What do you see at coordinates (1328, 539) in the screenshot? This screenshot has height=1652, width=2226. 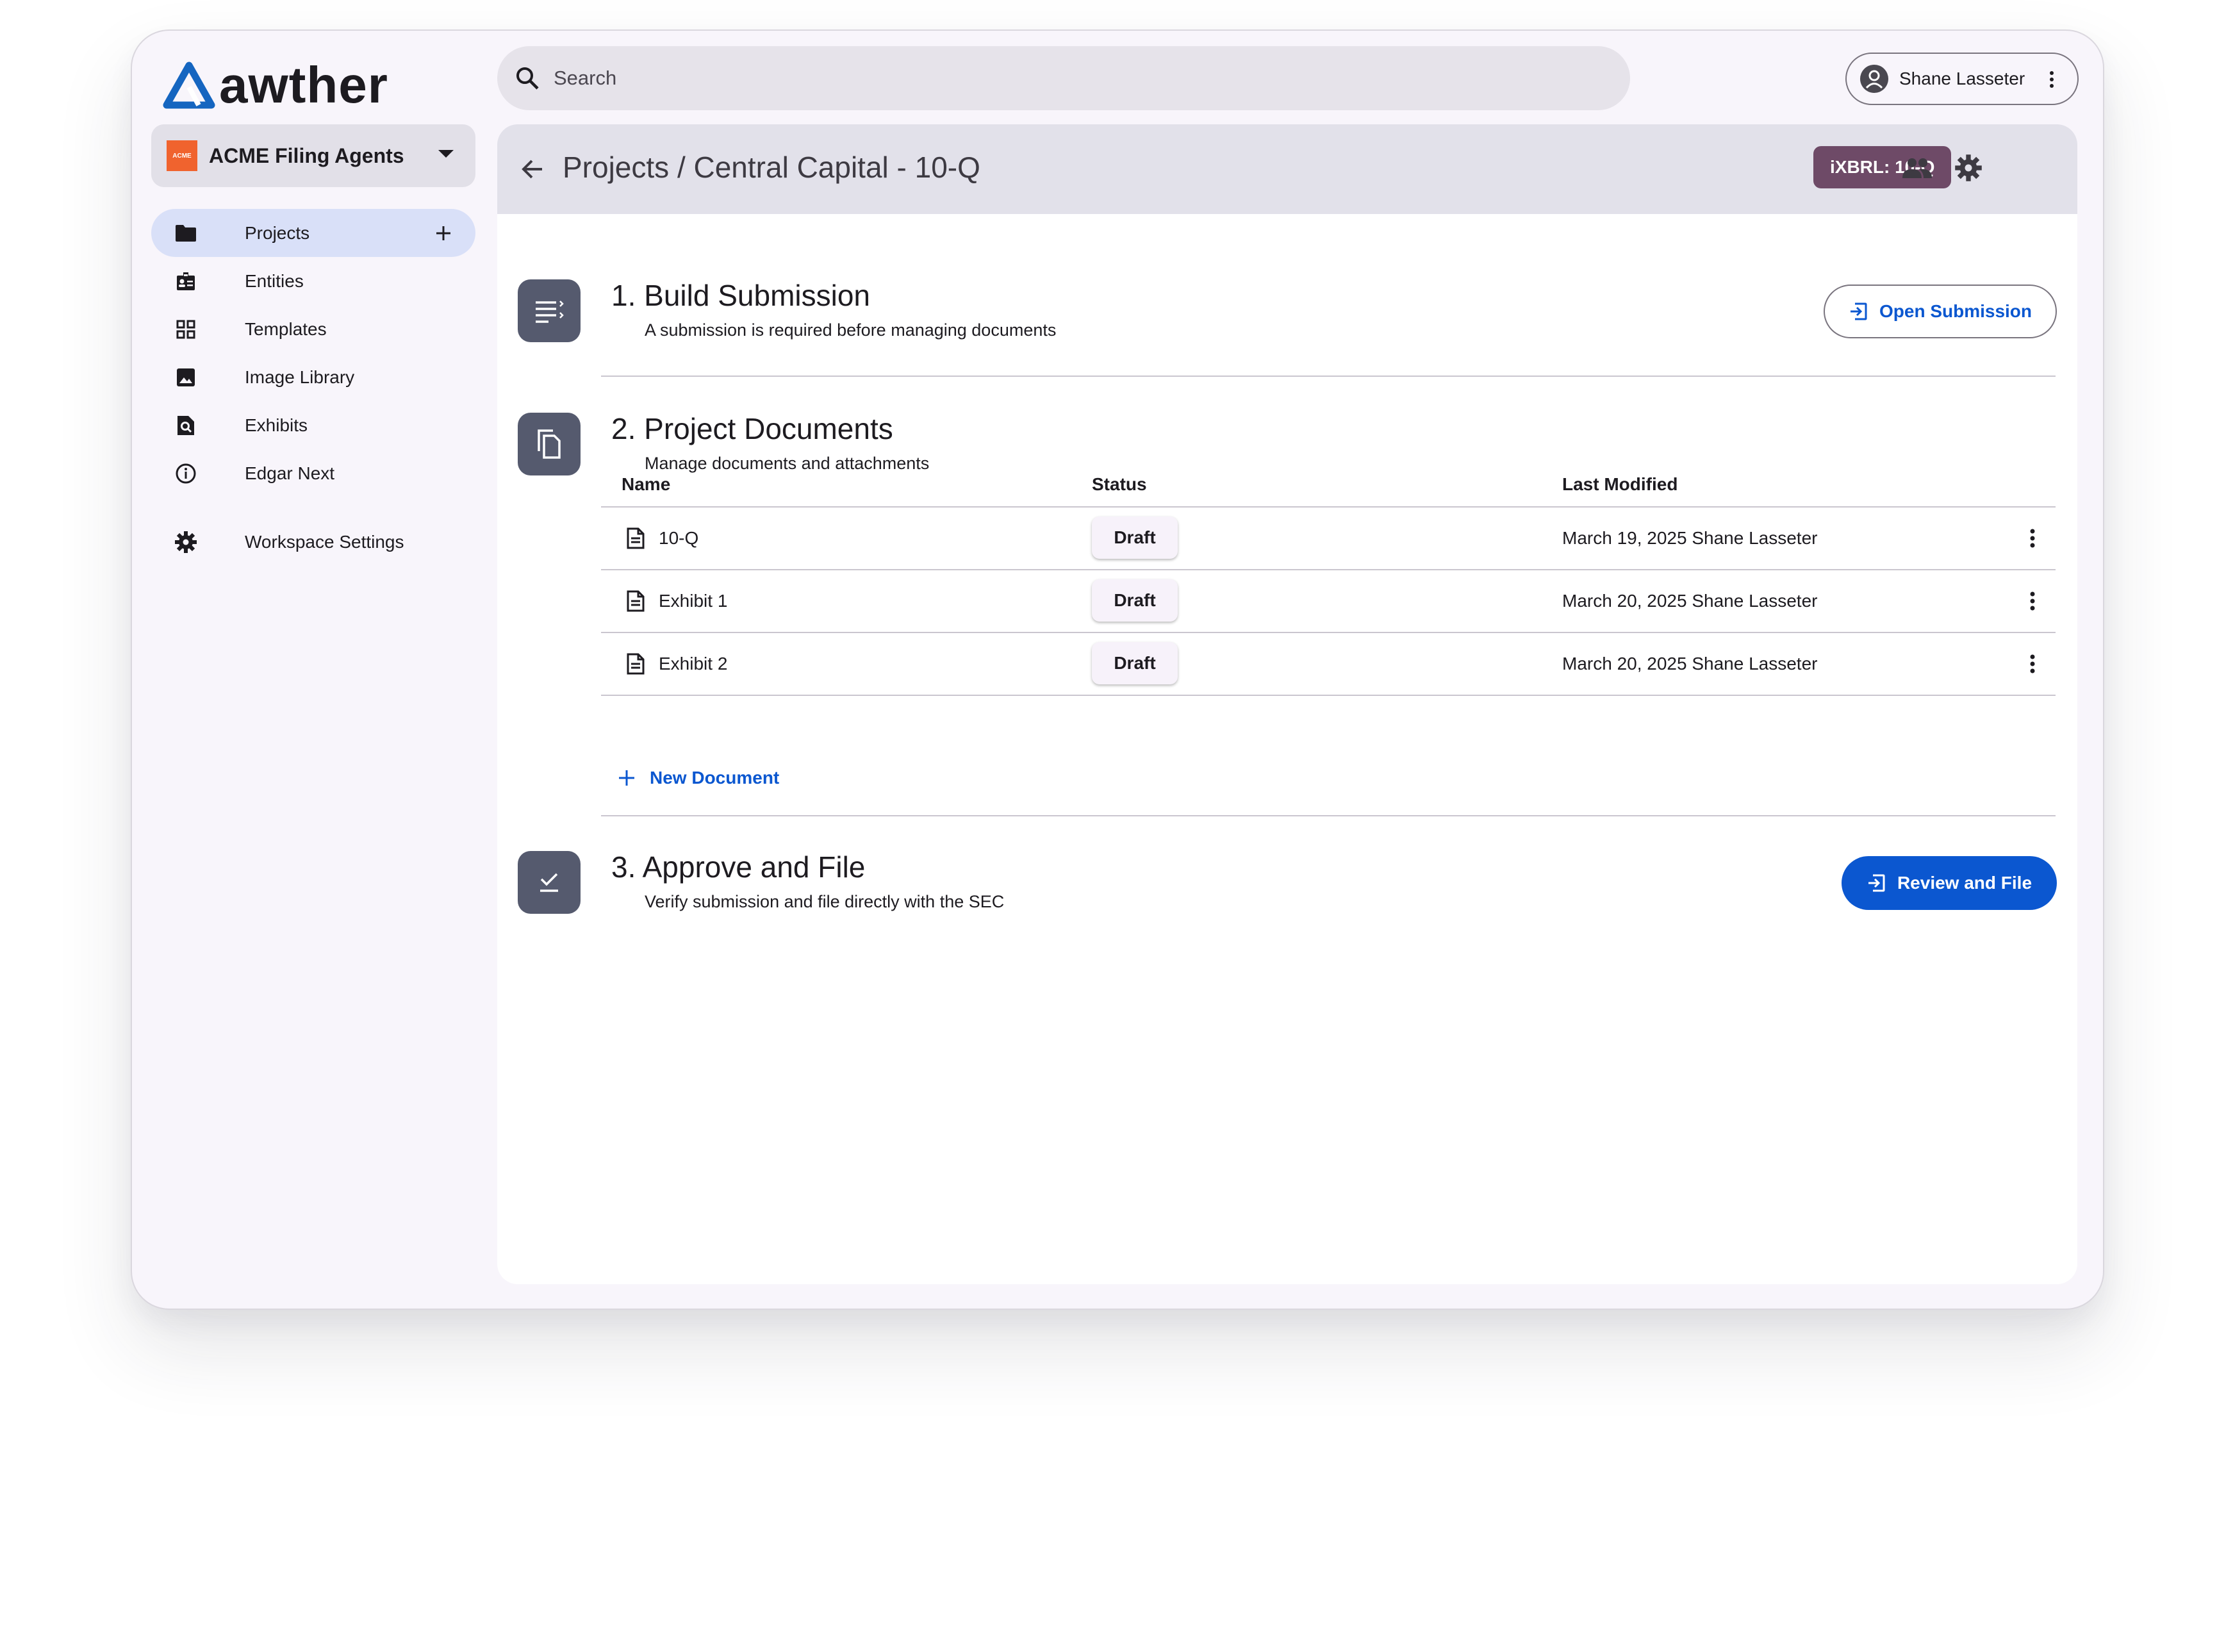 I see `table-row: 10-Q Draft March 19, 2025 Shane Lasseter` at bounding box center [1328, 539].